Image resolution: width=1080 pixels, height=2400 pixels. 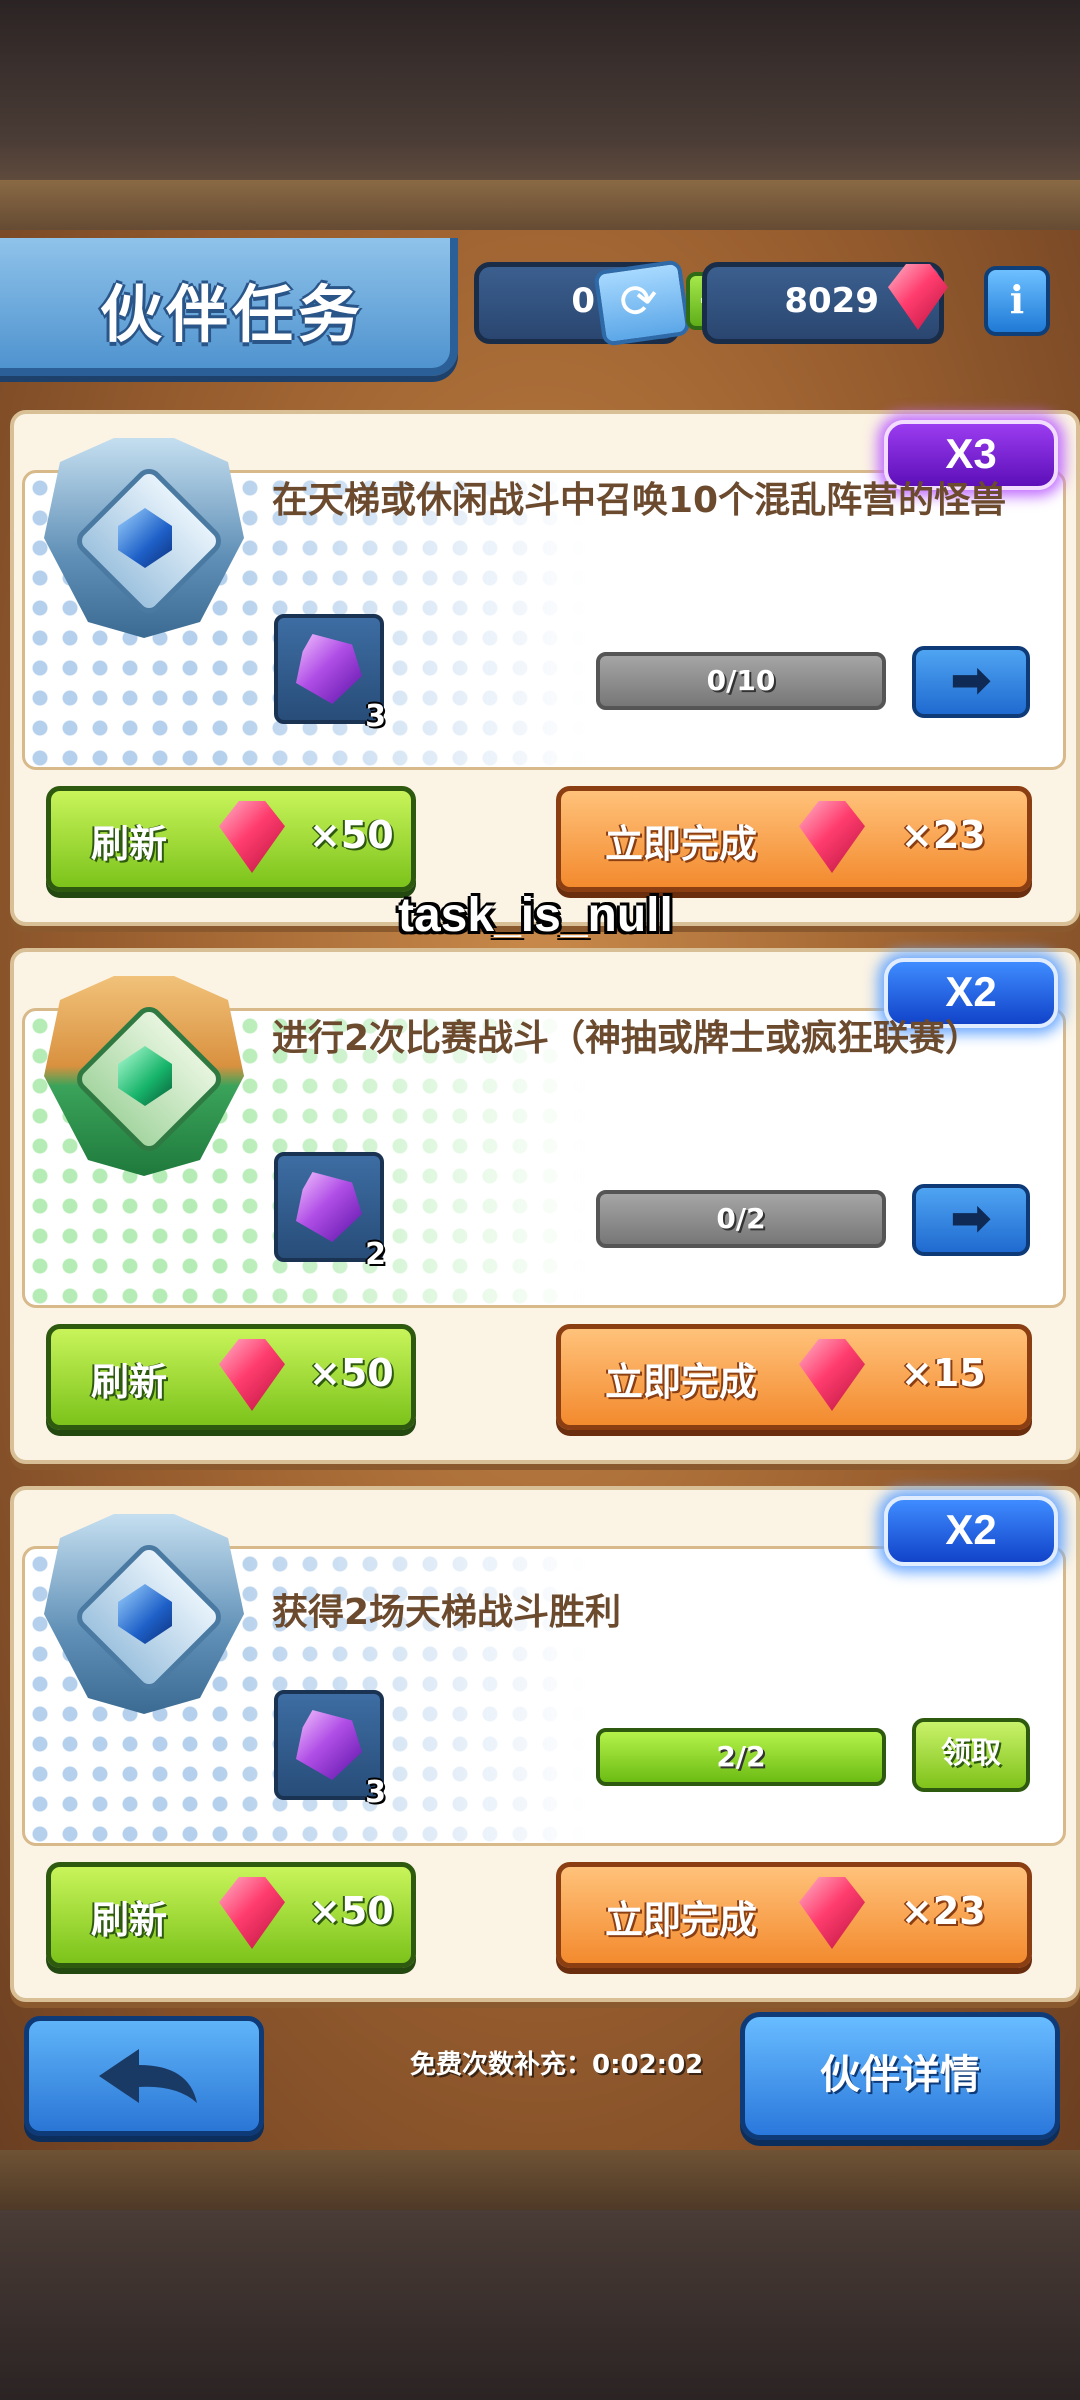 I want to click on task-progress-bar: 0/10, so click(x=741, y=681).